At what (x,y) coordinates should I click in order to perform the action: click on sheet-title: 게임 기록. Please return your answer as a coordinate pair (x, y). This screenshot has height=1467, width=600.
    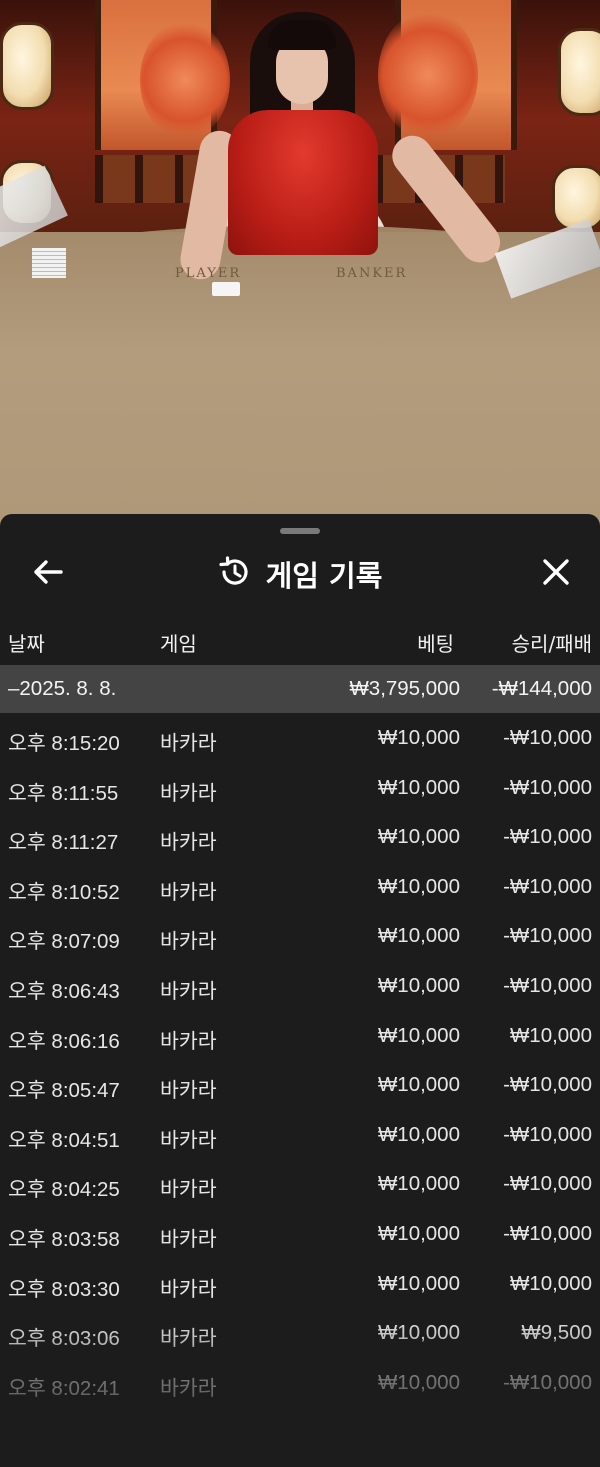
    Looking at the image, I should click on (324, 576).